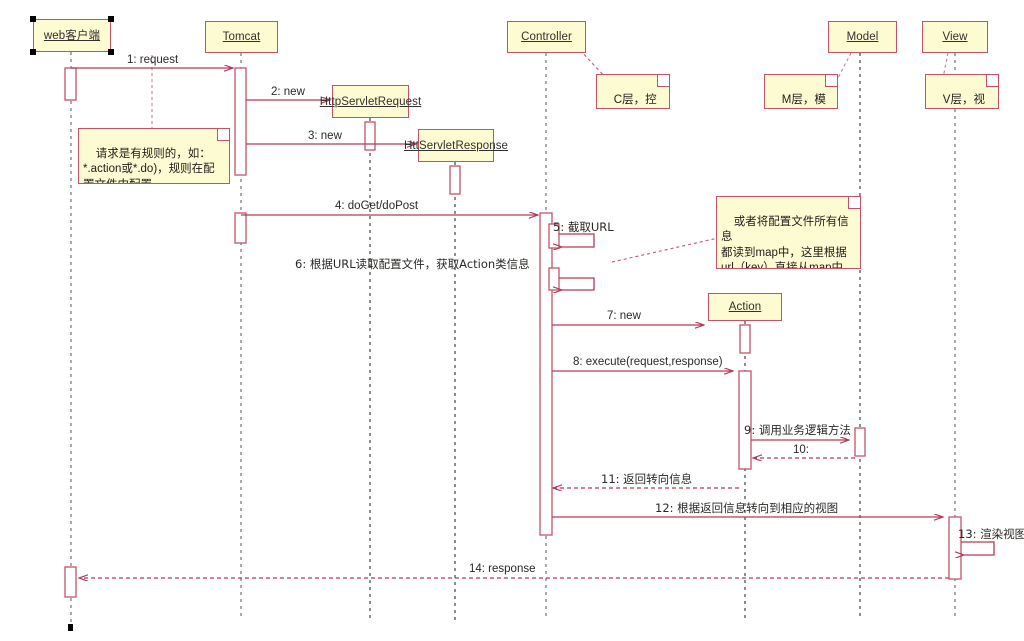  Describe the element at coordinates (991, 534) in the screenshot. I see `message-label-13: 13: 渲染视图` at that location.